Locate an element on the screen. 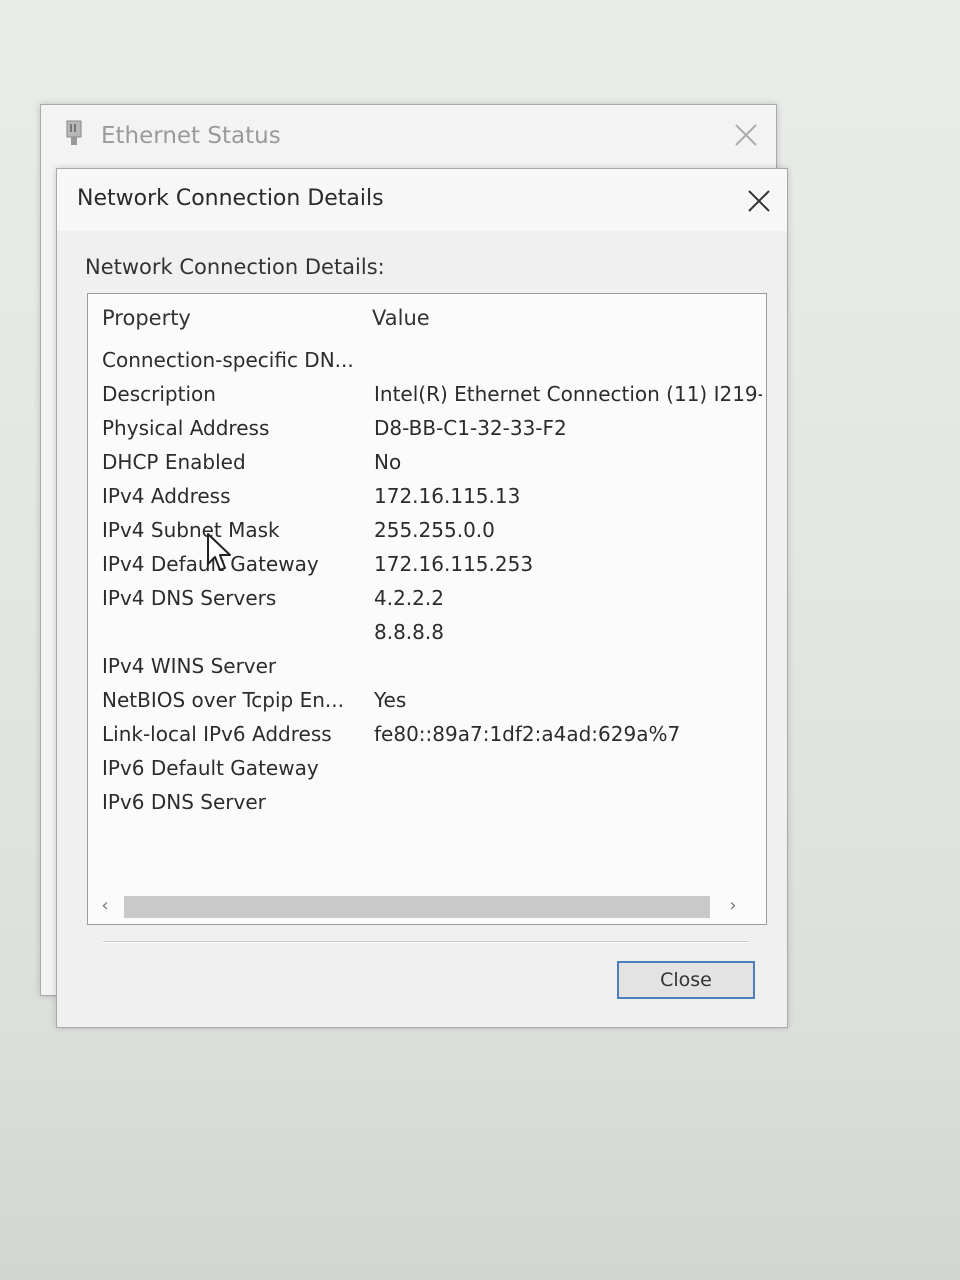  property-cell: IPv4 Address is located at coordinates (166, 496).